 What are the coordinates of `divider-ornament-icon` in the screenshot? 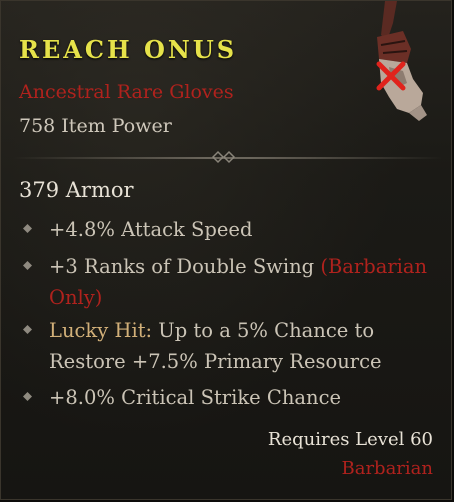 It's located at (223, 157).